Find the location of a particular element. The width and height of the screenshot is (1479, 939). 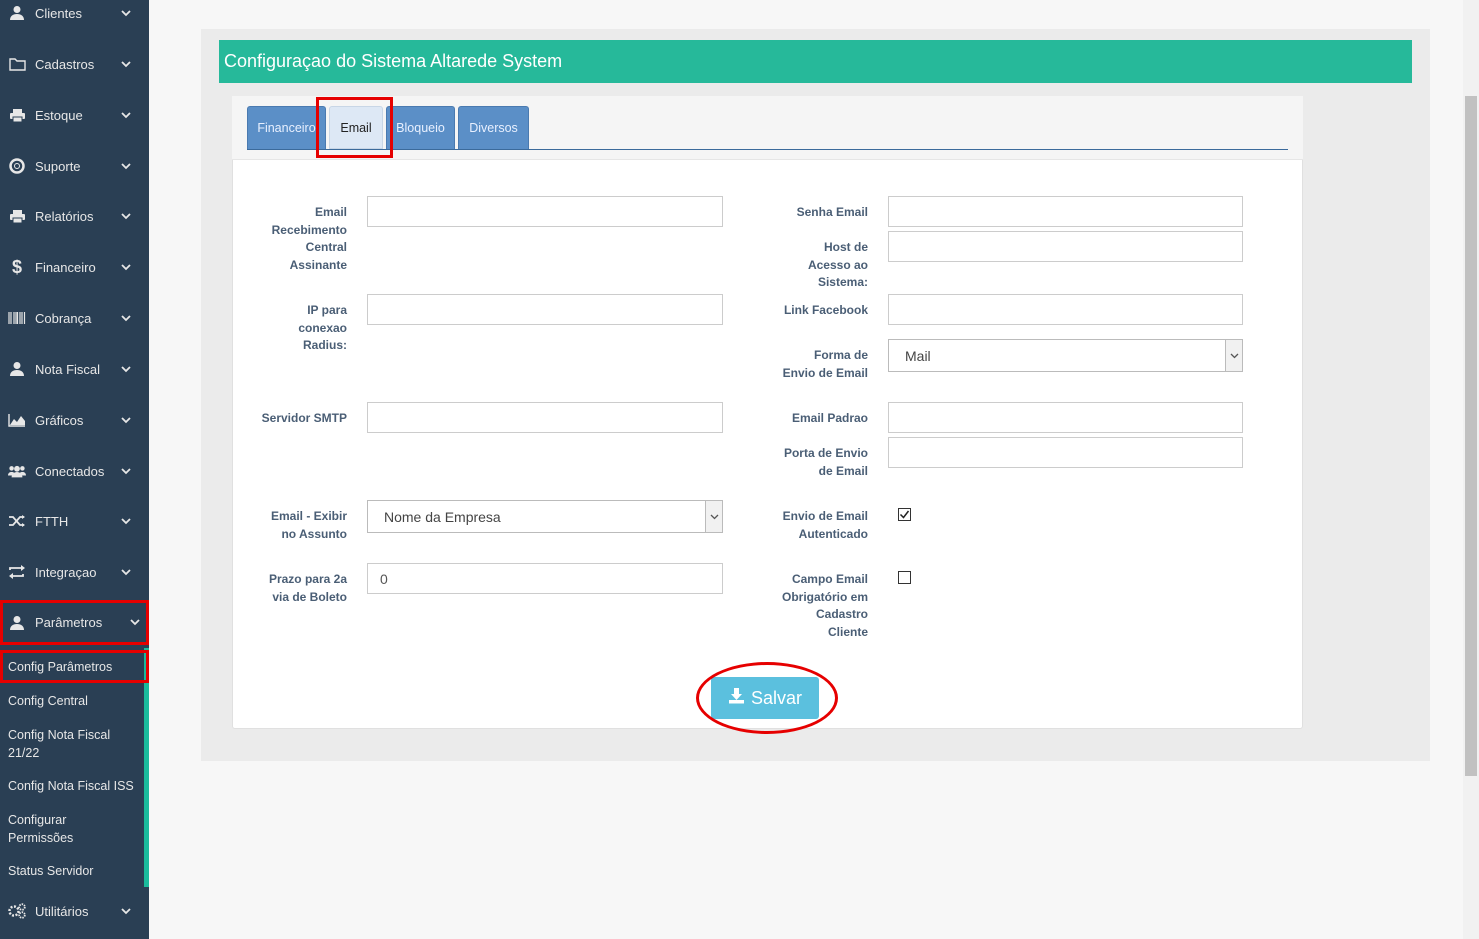

sidebar-item-cobranca: Cobrança is located at coordinates (74, 318).